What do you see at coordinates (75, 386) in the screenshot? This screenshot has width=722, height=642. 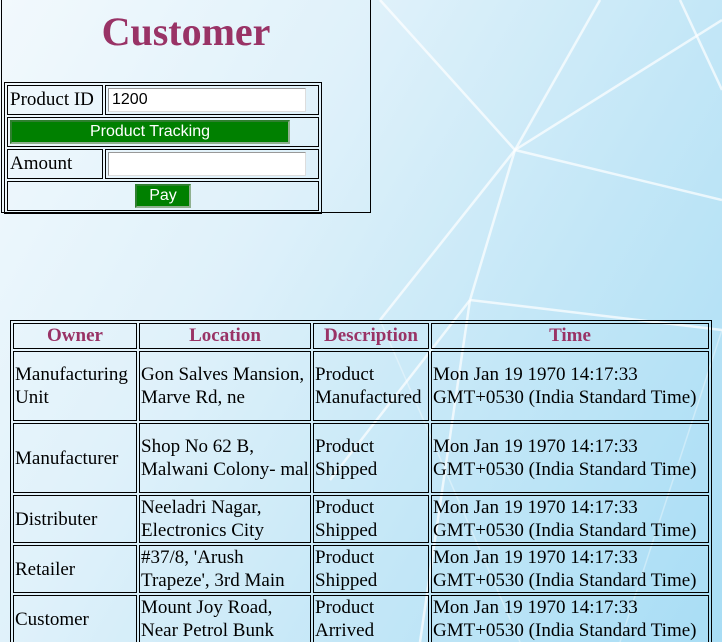 I see `cell-owner: Manufacturing Unit` at bounding box center [75, 386].